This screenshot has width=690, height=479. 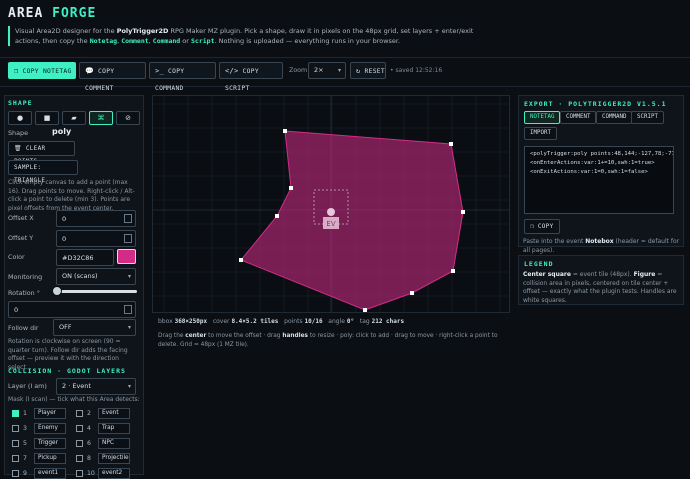 I want to click on capsule-icon: ▰, so click(x=74, y=118).